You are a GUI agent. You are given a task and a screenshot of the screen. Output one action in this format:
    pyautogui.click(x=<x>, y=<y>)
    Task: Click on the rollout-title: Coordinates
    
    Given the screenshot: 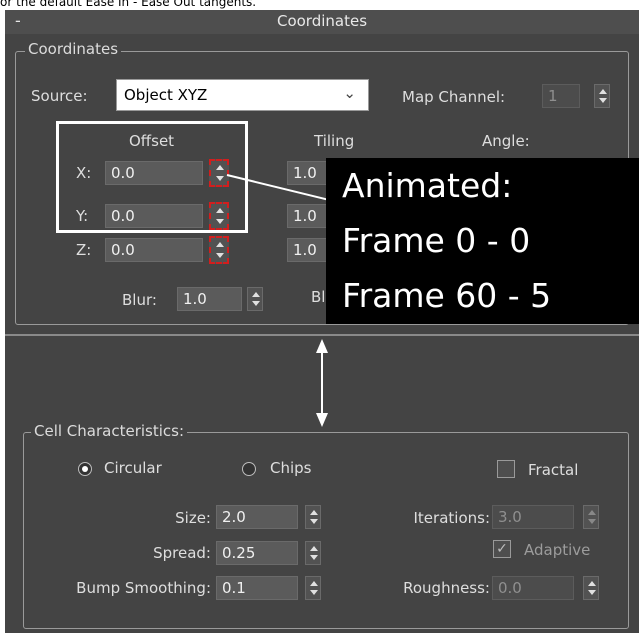 What is the action you would take?
    pyautogui.click(x=322, y=21)
    